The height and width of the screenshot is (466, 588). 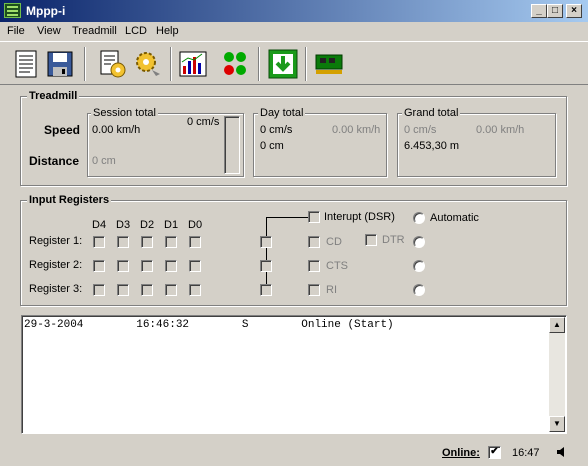 I want to click on register-1-radio, so click(x=419, y=242).